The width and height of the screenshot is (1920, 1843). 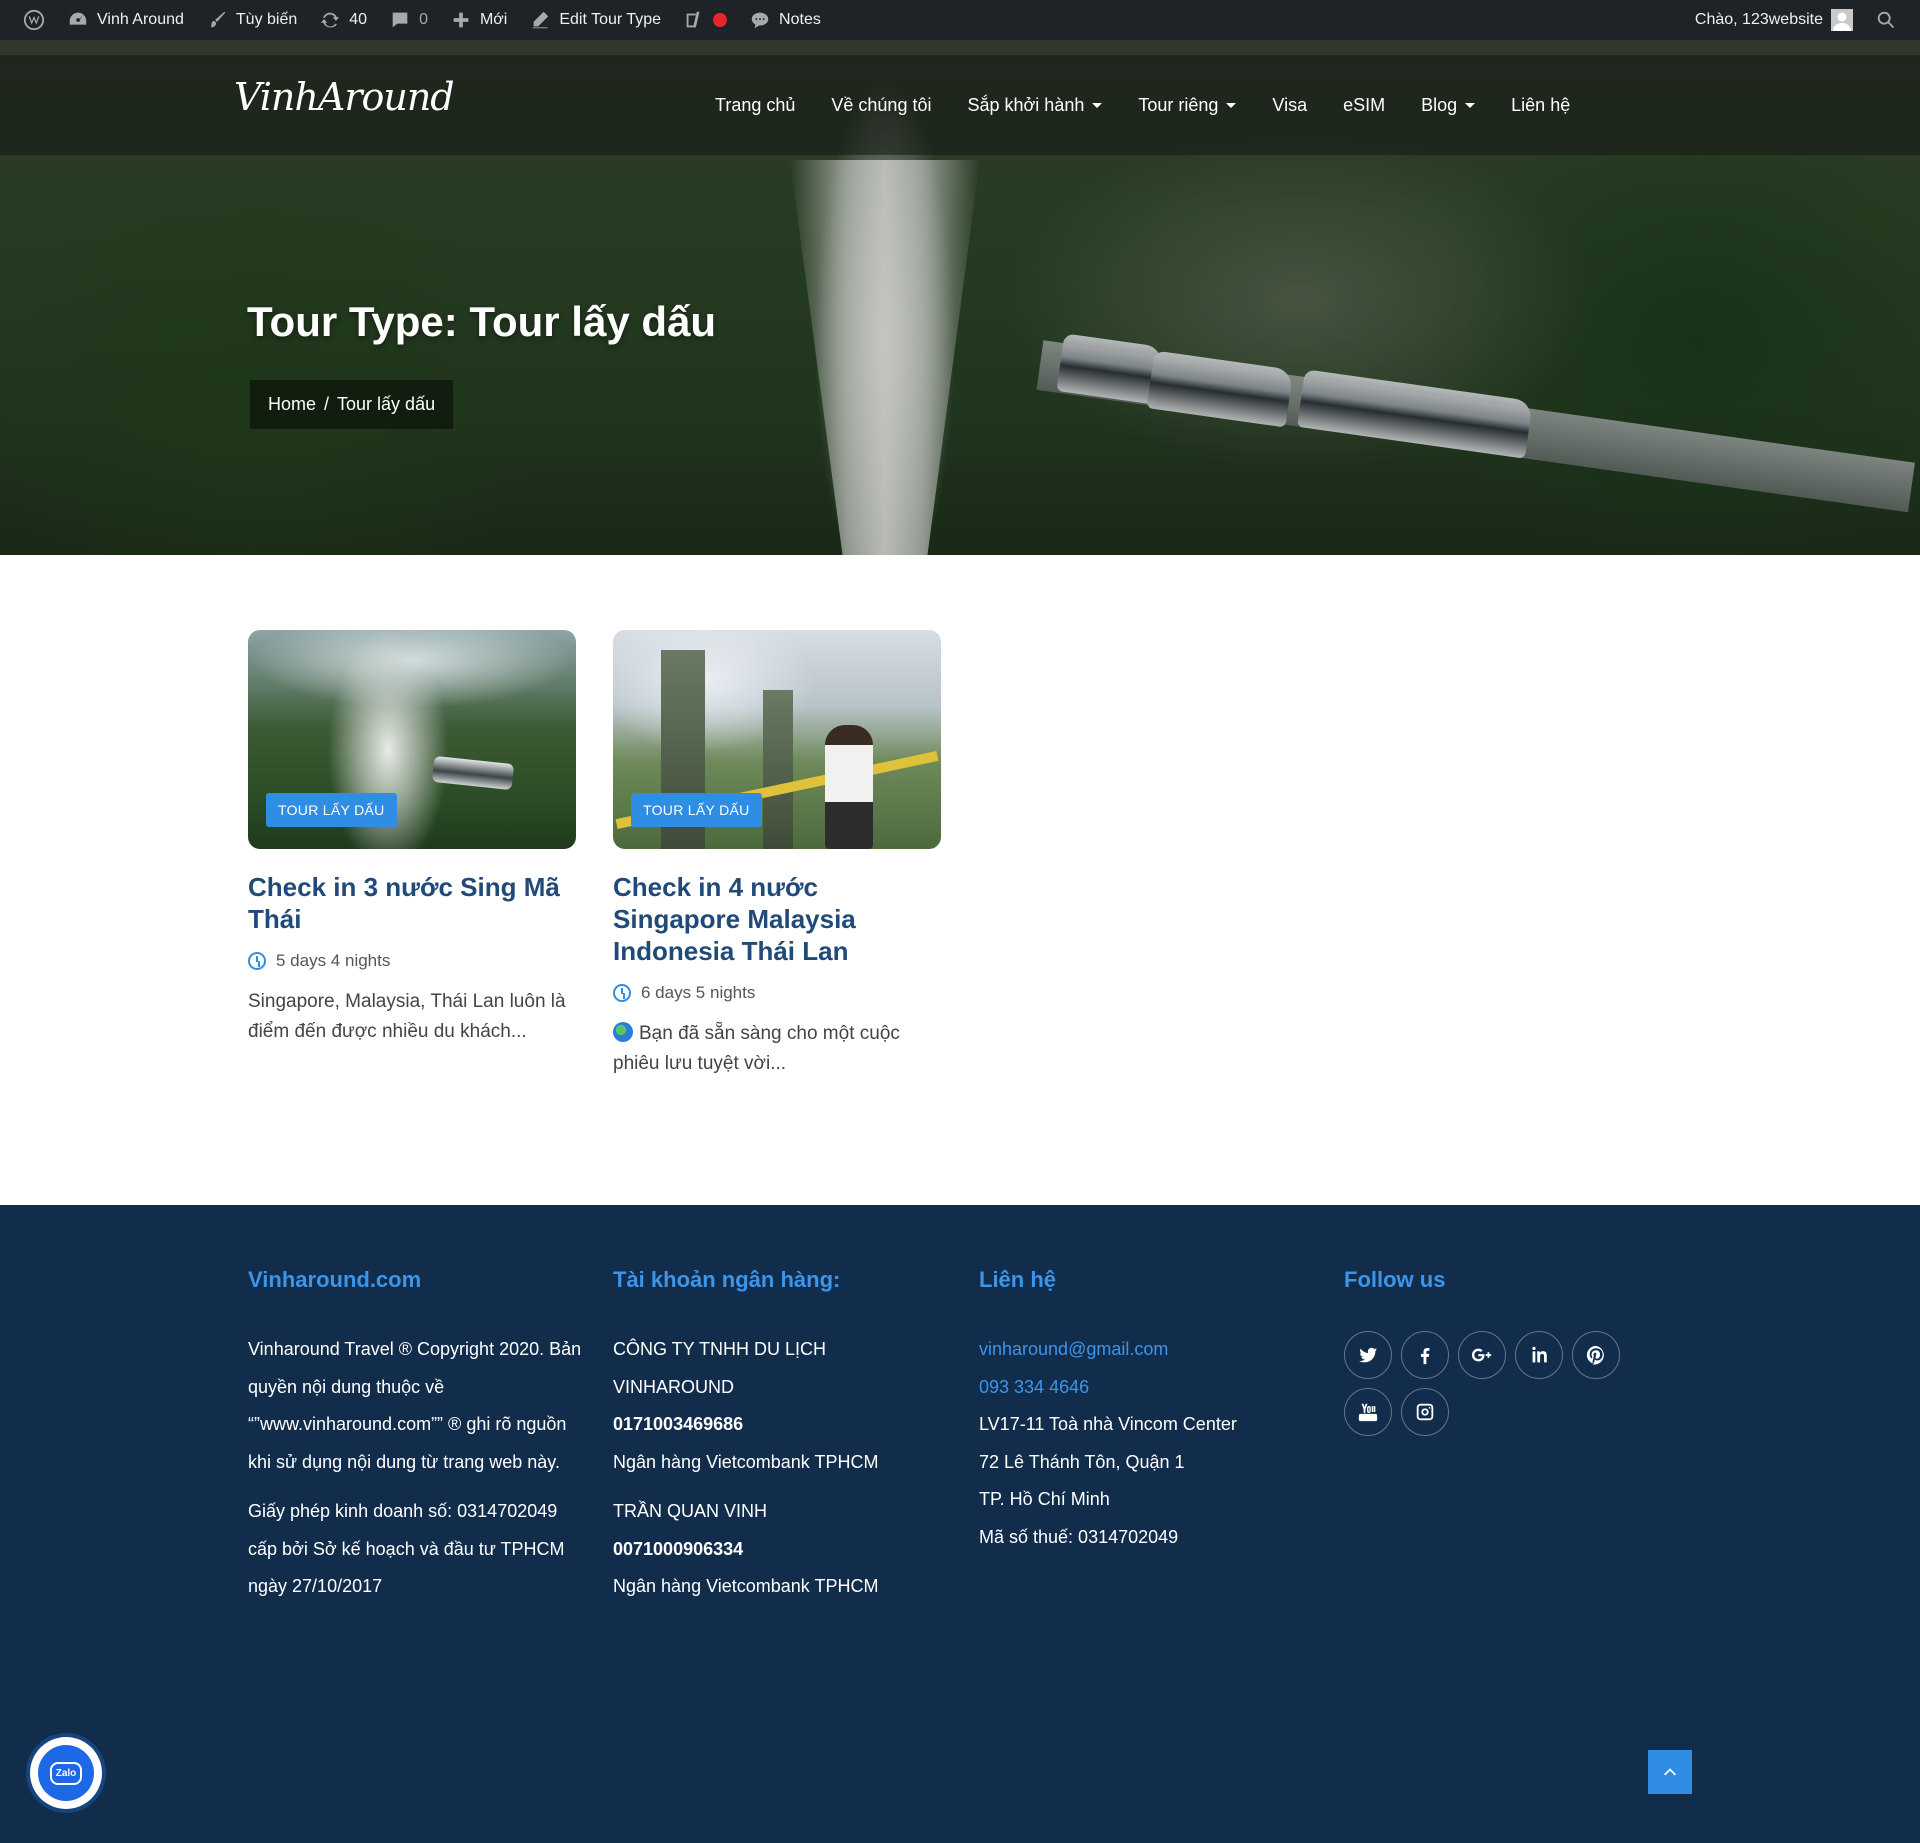 What do you see at coordinates (461, 20) in the screenshot?
I see `plus-icon` at bounding box center [461, 20].